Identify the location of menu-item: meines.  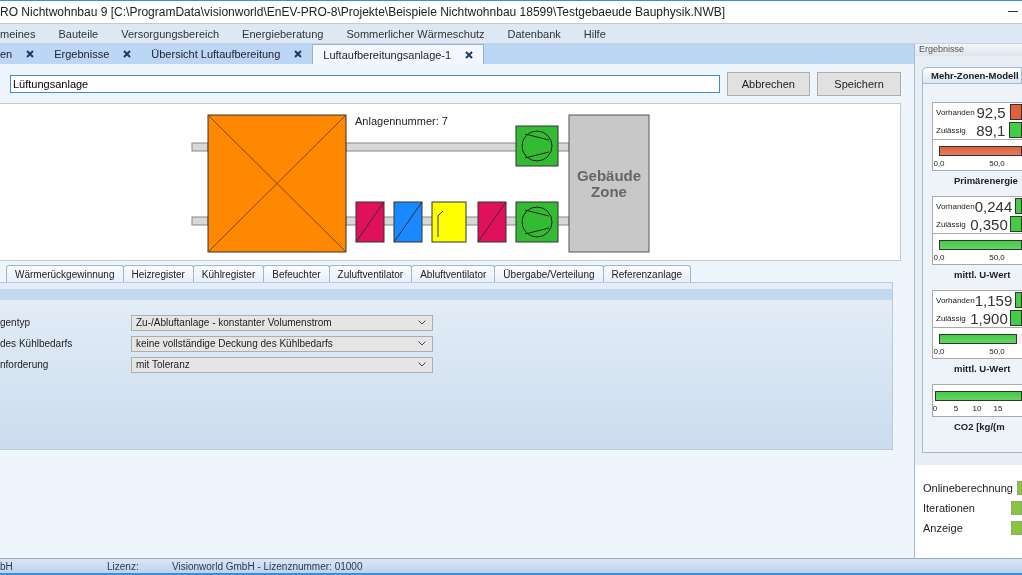
(18, 33).